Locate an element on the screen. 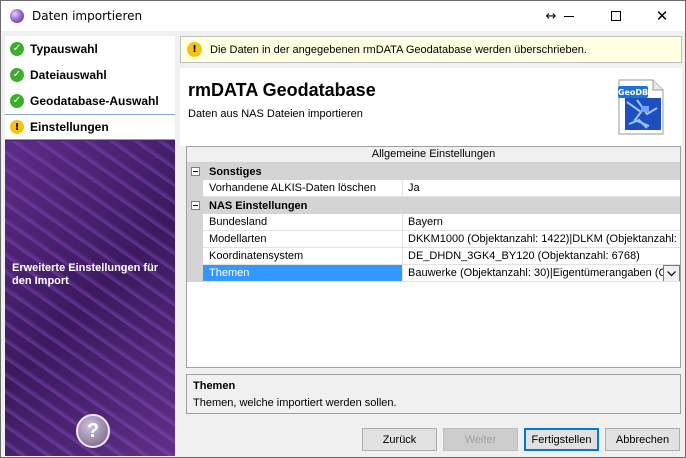 This screenshot has height=458, width=686. property-name: Themen is located at coordinates (303, 273).